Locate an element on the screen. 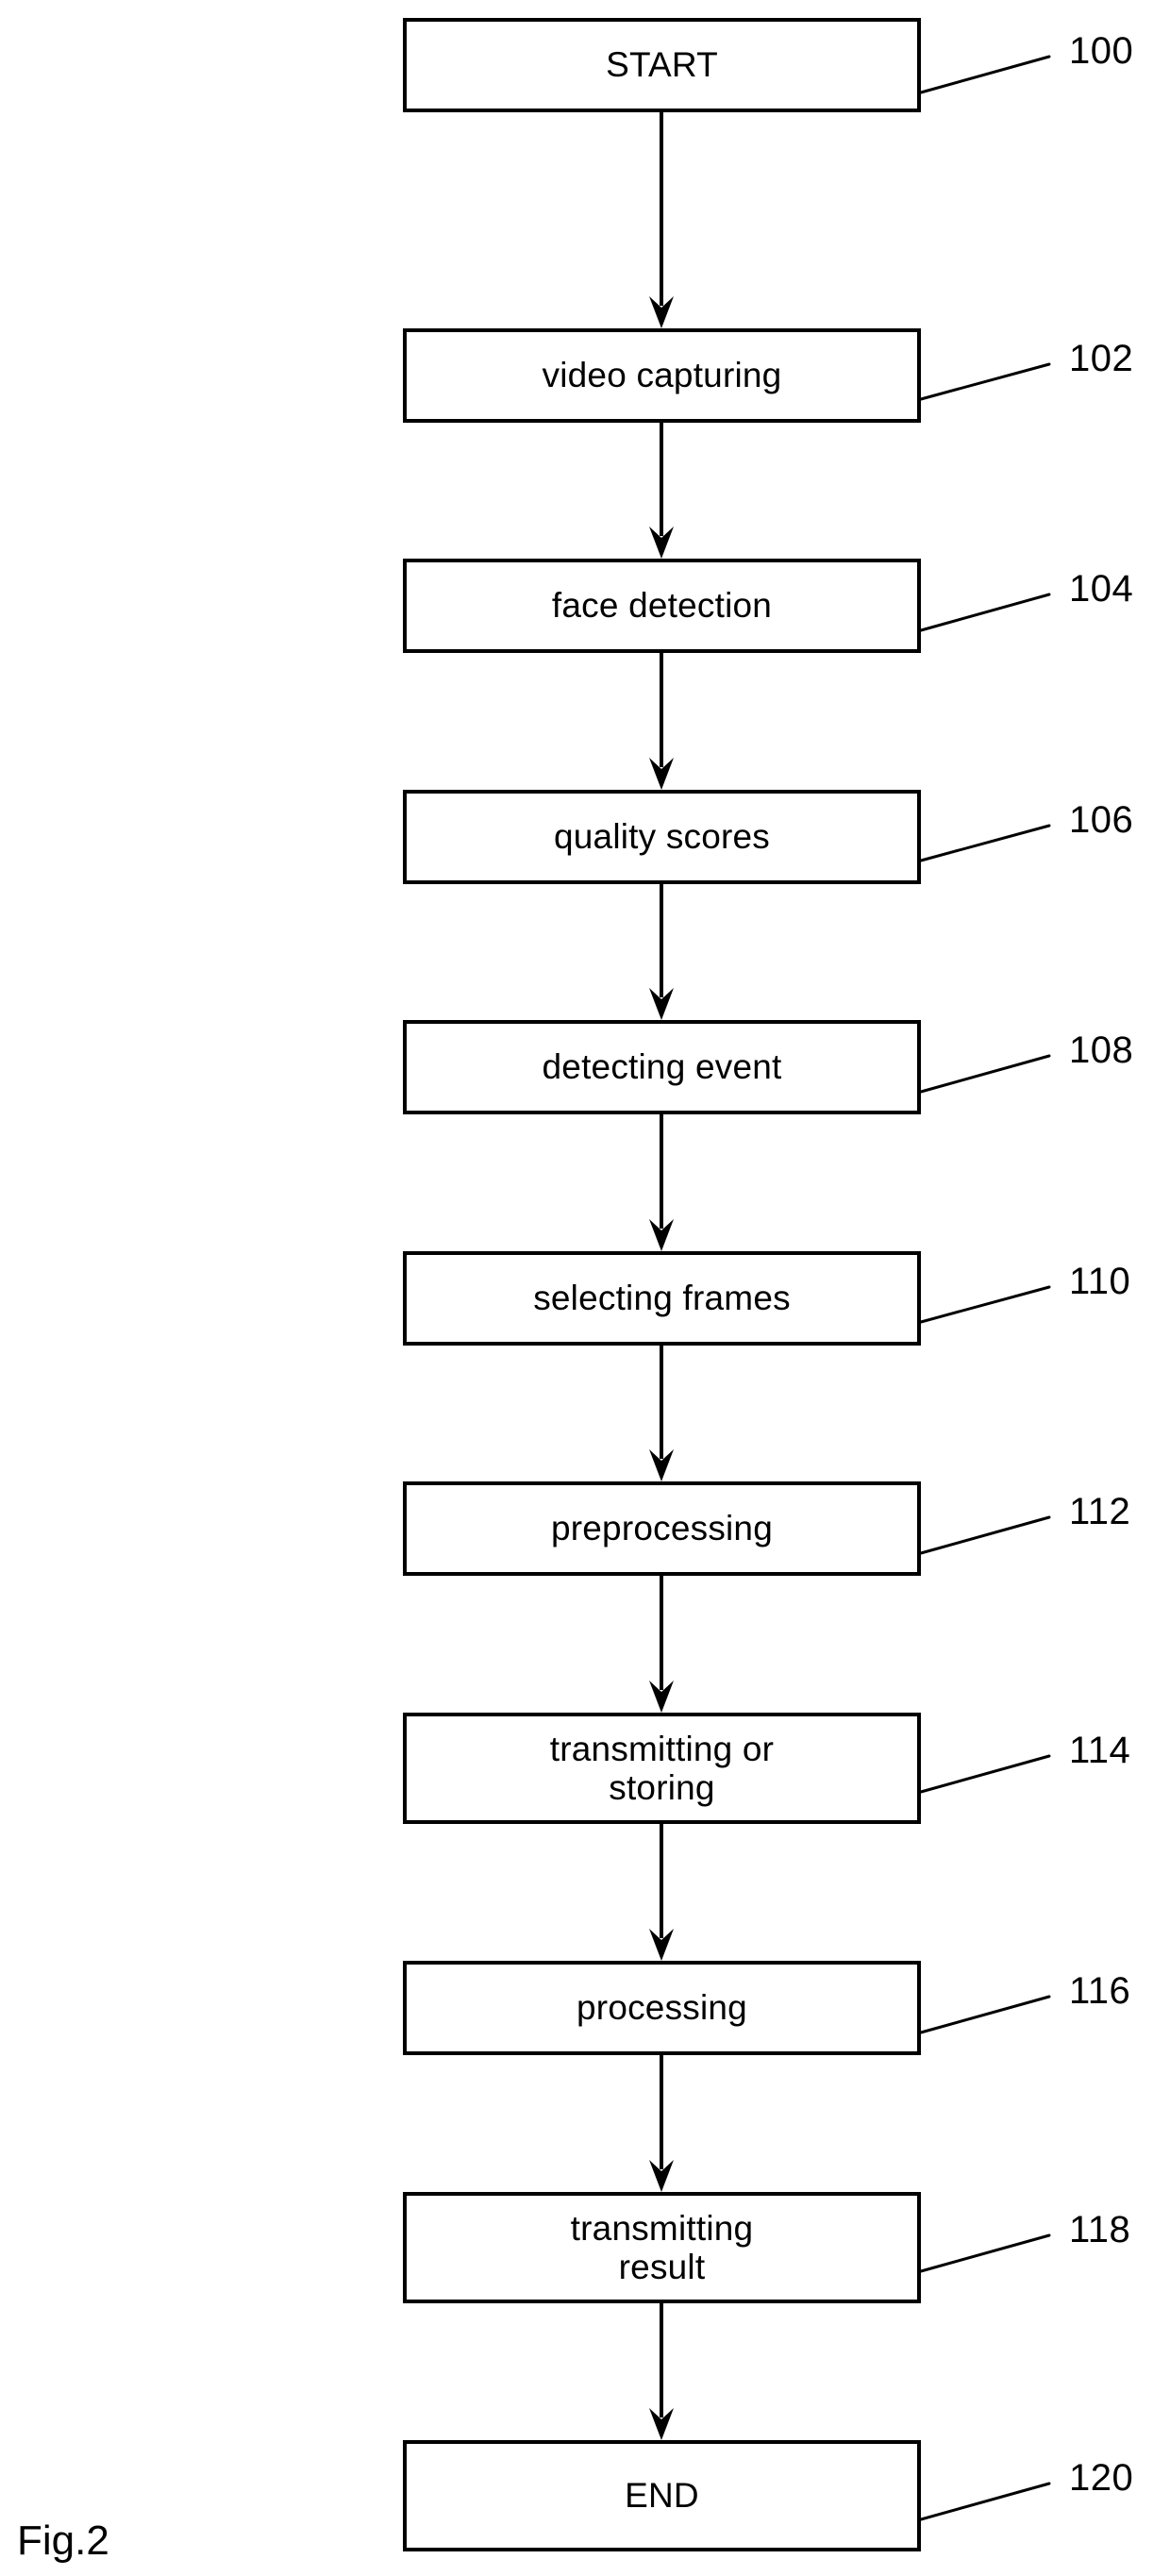 This screenshot has width=1170, height=2576. flow-box-116: processing is located at coordinates (662, 2008).